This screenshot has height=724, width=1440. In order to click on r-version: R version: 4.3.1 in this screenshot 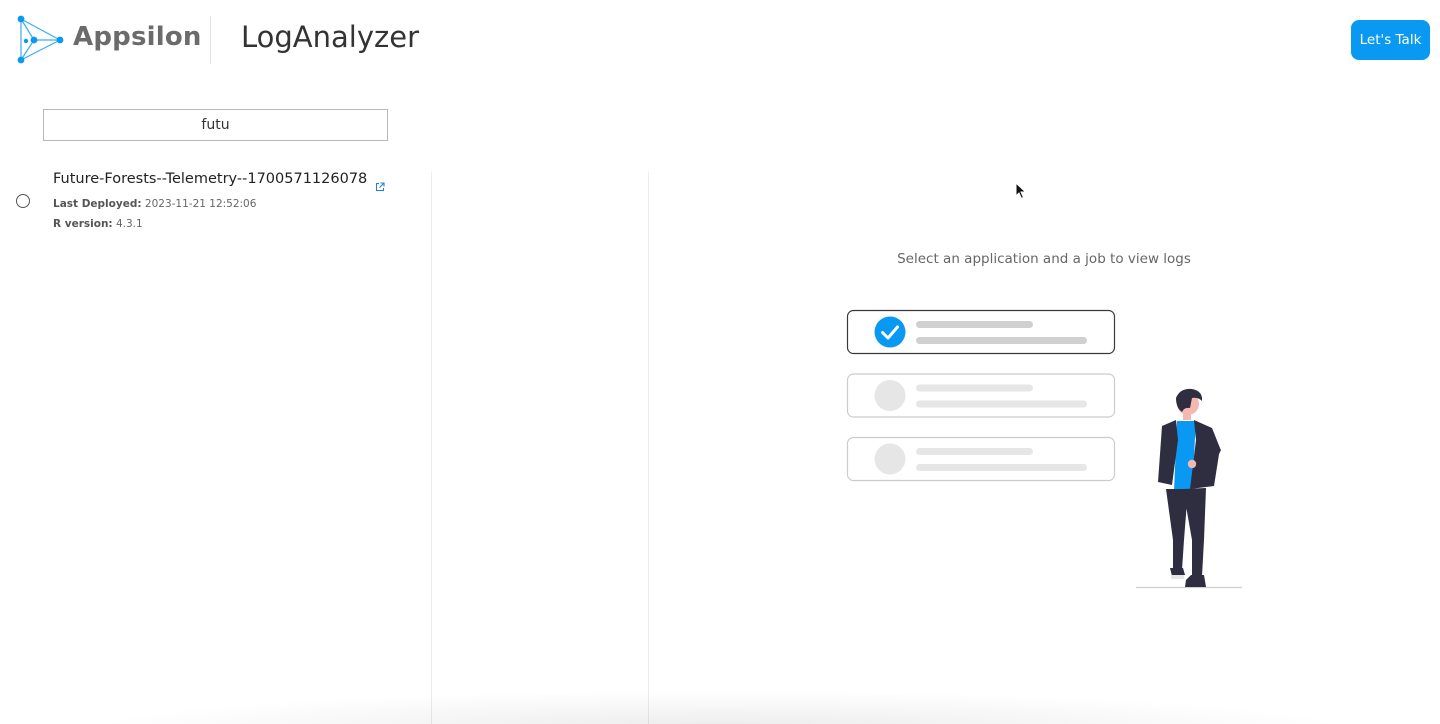, I will do `click(98, 224)`.